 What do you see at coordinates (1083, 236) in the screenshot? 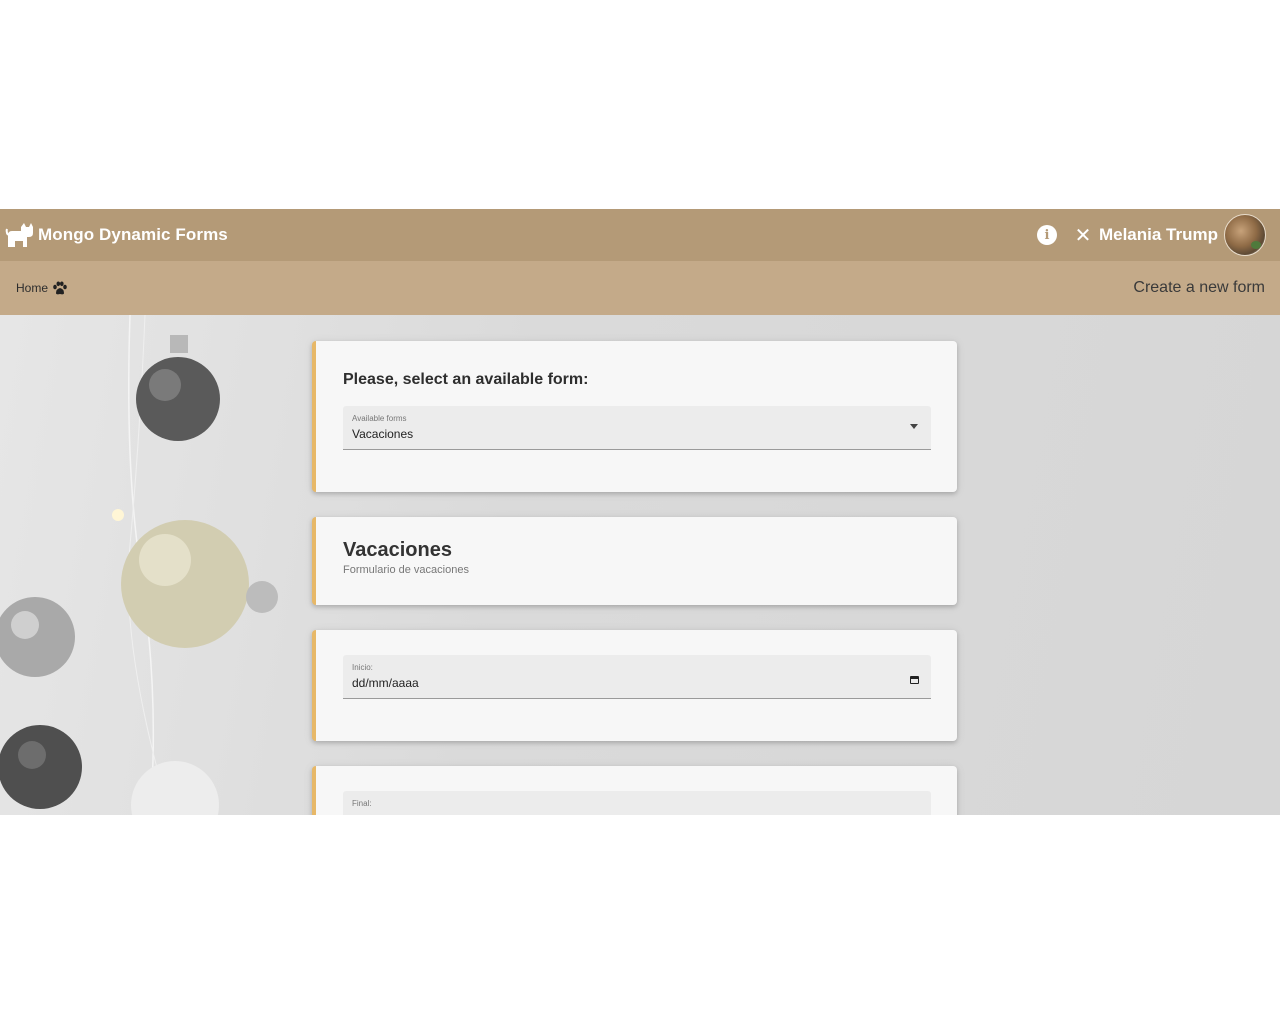
I see `close-icon: ✕` at bounding box center [1083, 236].